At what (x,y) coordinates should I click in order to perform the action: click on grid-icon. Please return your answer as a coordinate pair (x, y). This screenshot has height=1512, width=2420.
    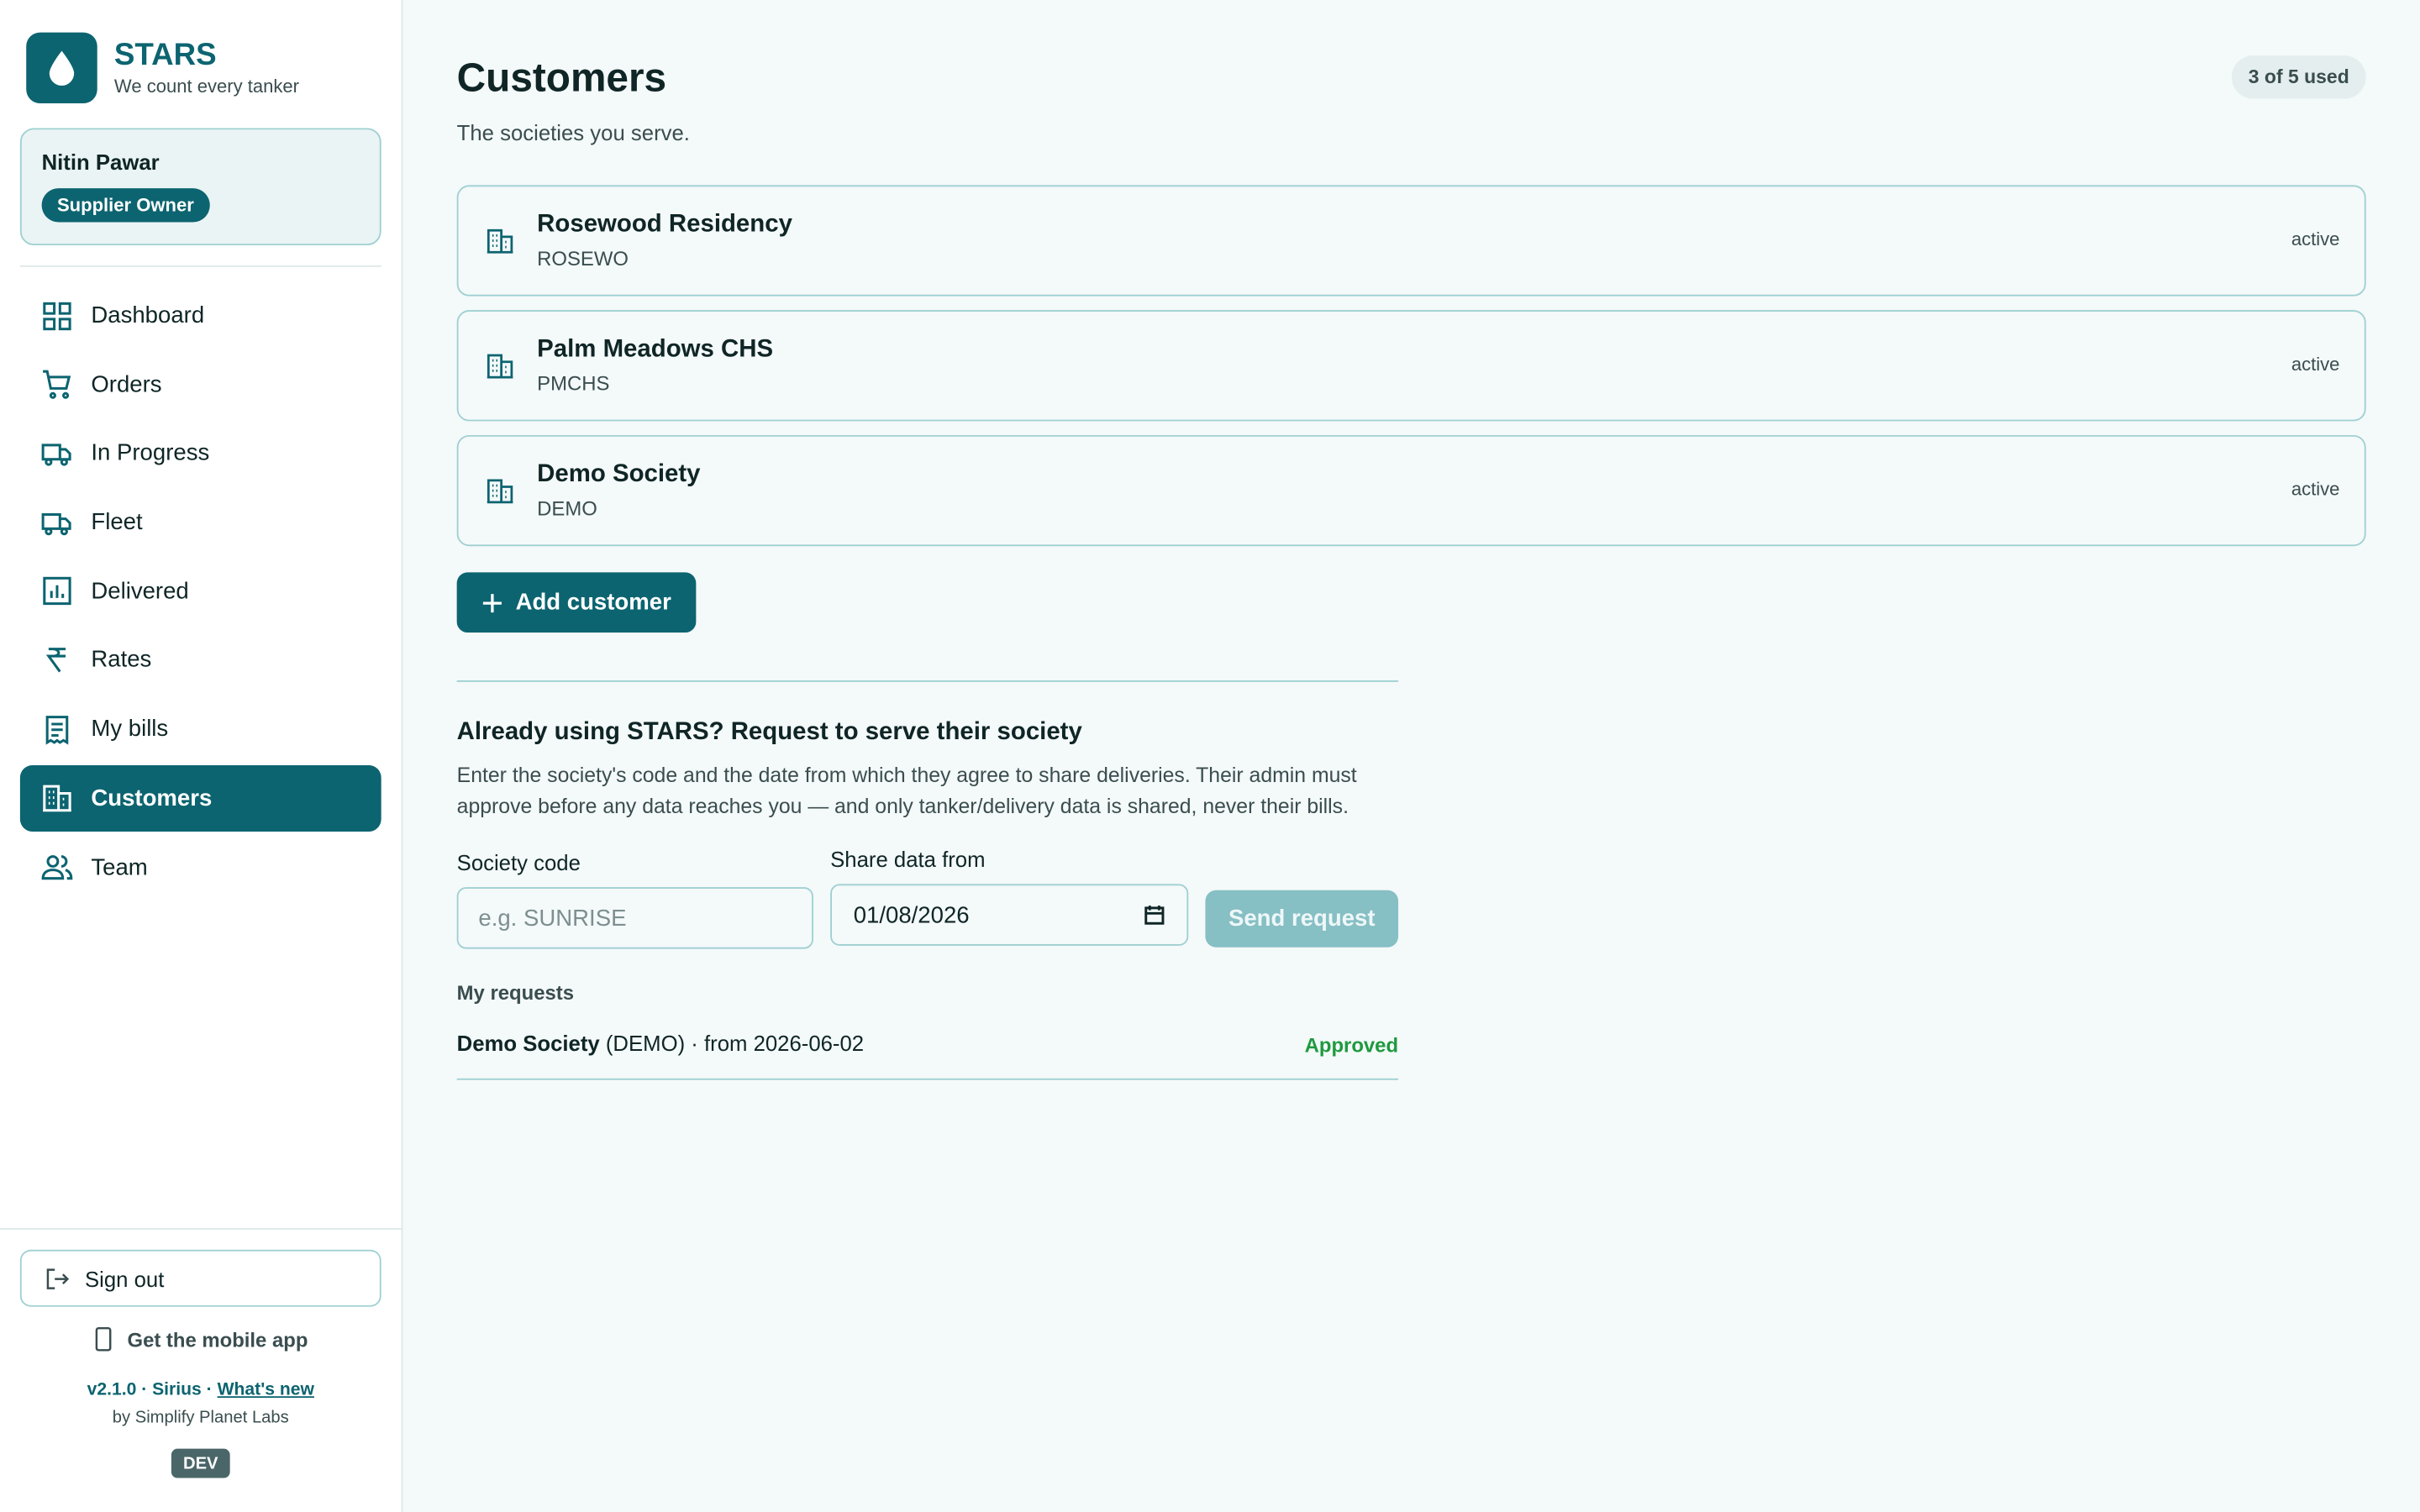
    Looking at the image, I should click on (57, 315).